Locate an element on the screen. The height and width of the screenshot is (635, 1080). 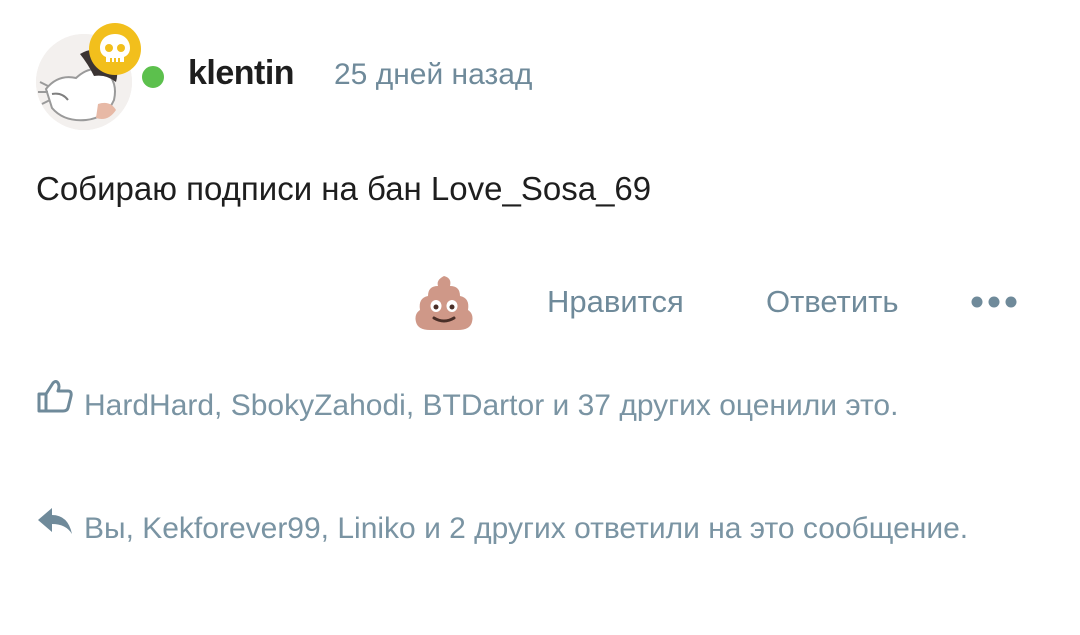
username: klentin is located at coordinates (241, 73).